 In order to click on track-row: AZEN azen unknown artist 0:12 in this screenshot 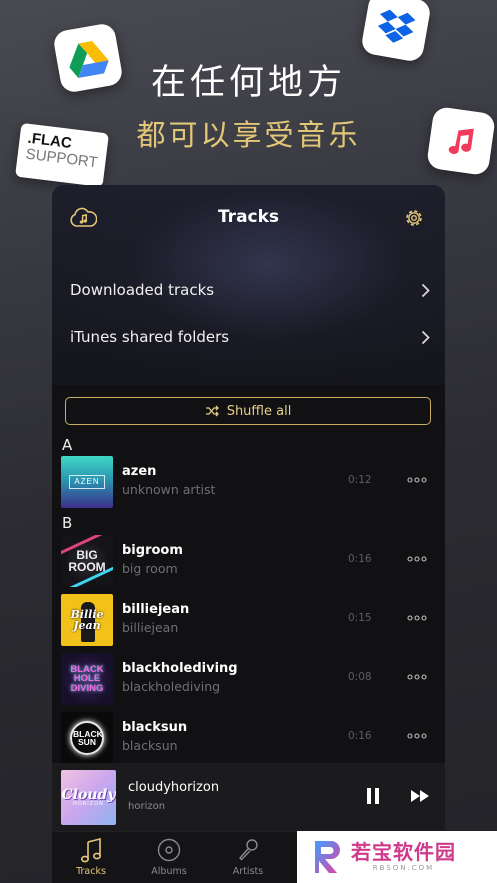, I will do `click(250, 482)`.